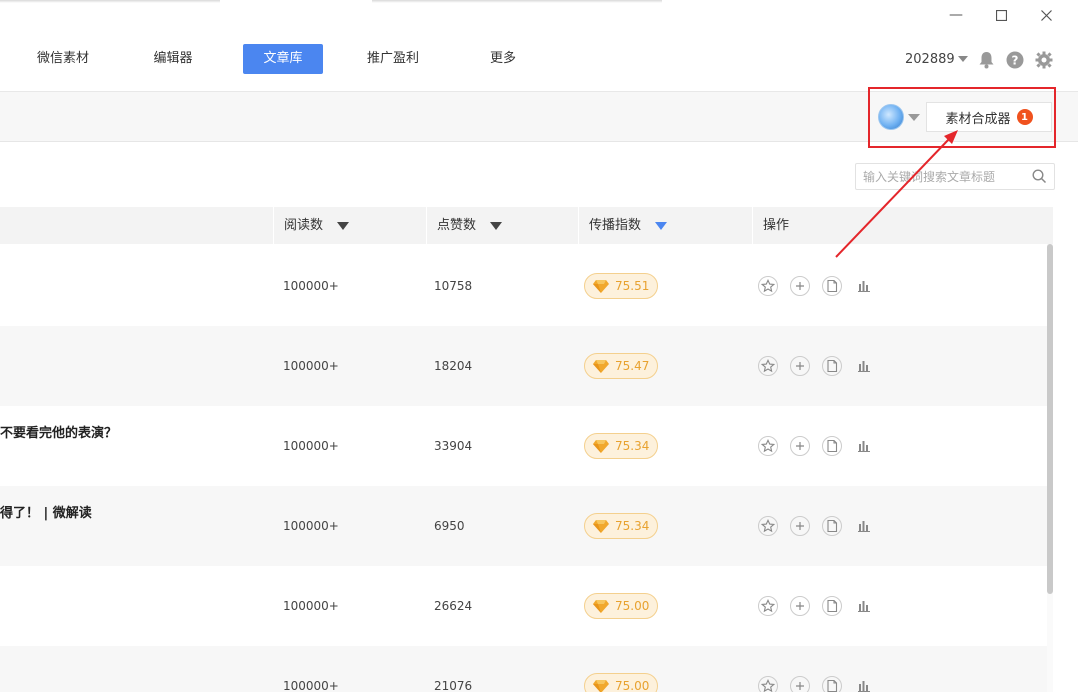 This screenshot has height=692, width=1078. What do you see at coordinates (1039, 176) in the screenshot?
I see `search-icon` at bounding box center [1039, 176].